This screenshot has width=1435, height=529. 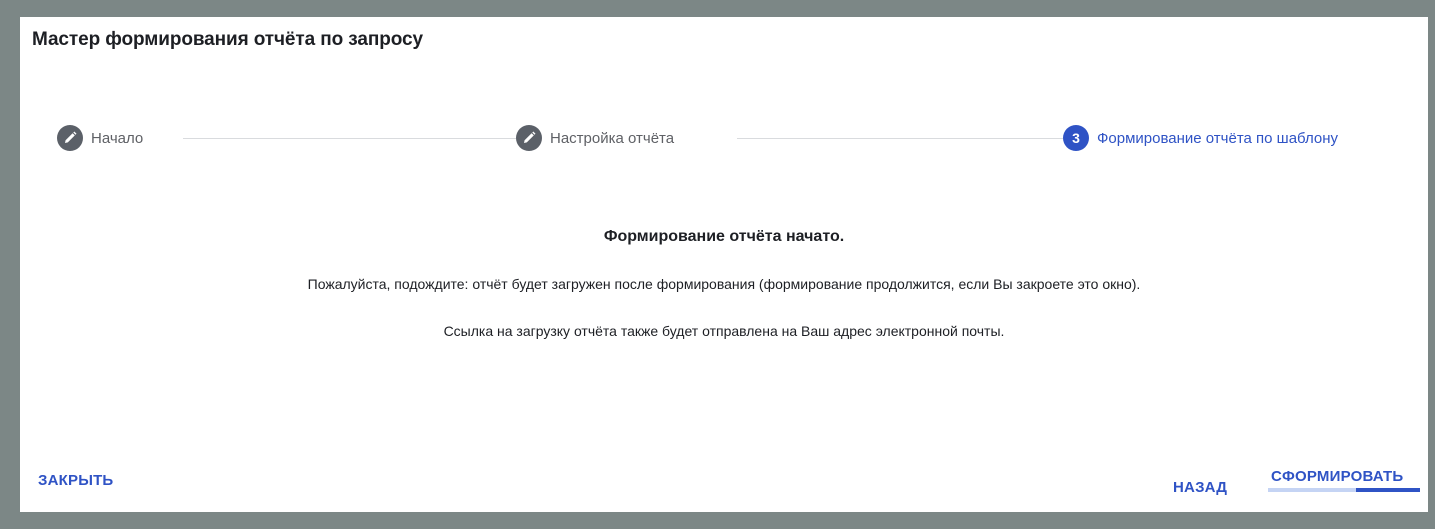 What do you see at coordinates (1337, 476) in the screenshot?
I see `generate-button: СФОРМИРОВАТЬ` at bounding box center [1337, 476].